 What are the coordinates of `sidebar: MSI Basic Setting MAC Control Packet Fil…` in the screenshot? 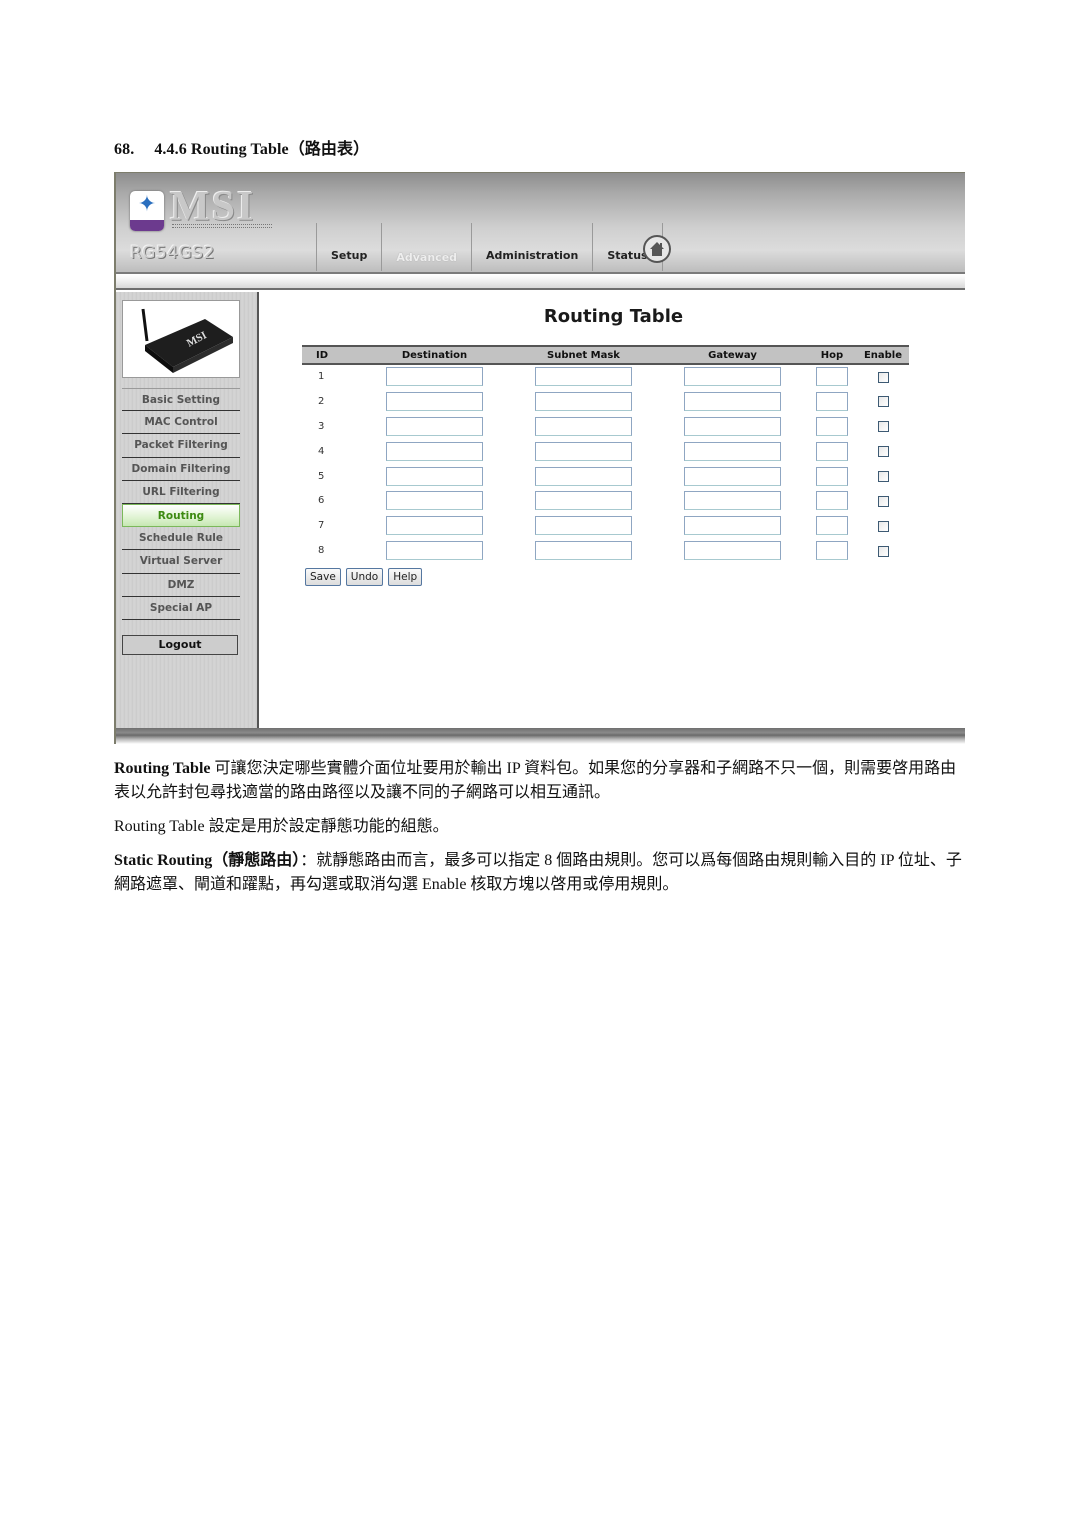 It's located at (187, 510).